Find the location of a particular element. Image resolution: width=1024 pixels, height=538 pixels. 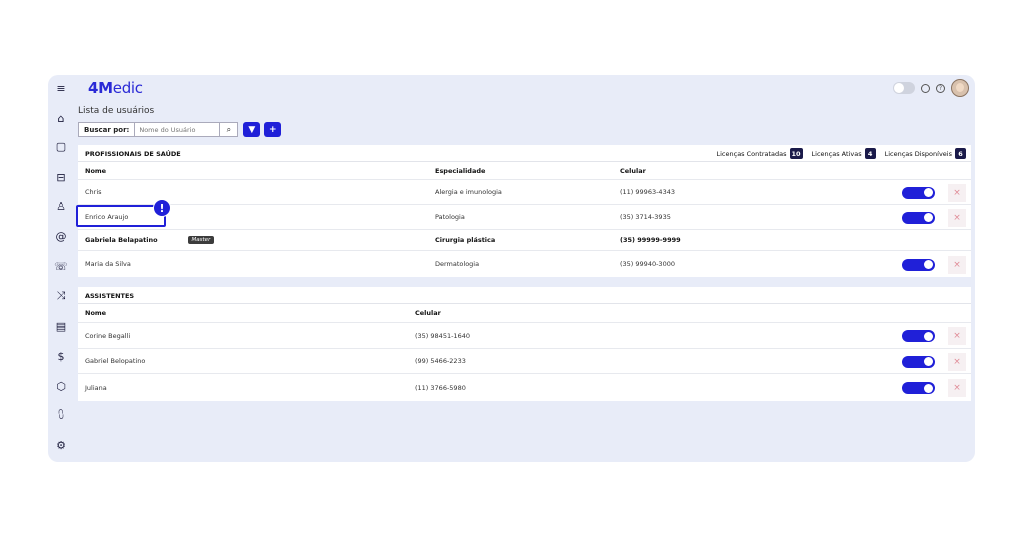

license-label: Licenças Ativas is located at coordinates (836, 153).